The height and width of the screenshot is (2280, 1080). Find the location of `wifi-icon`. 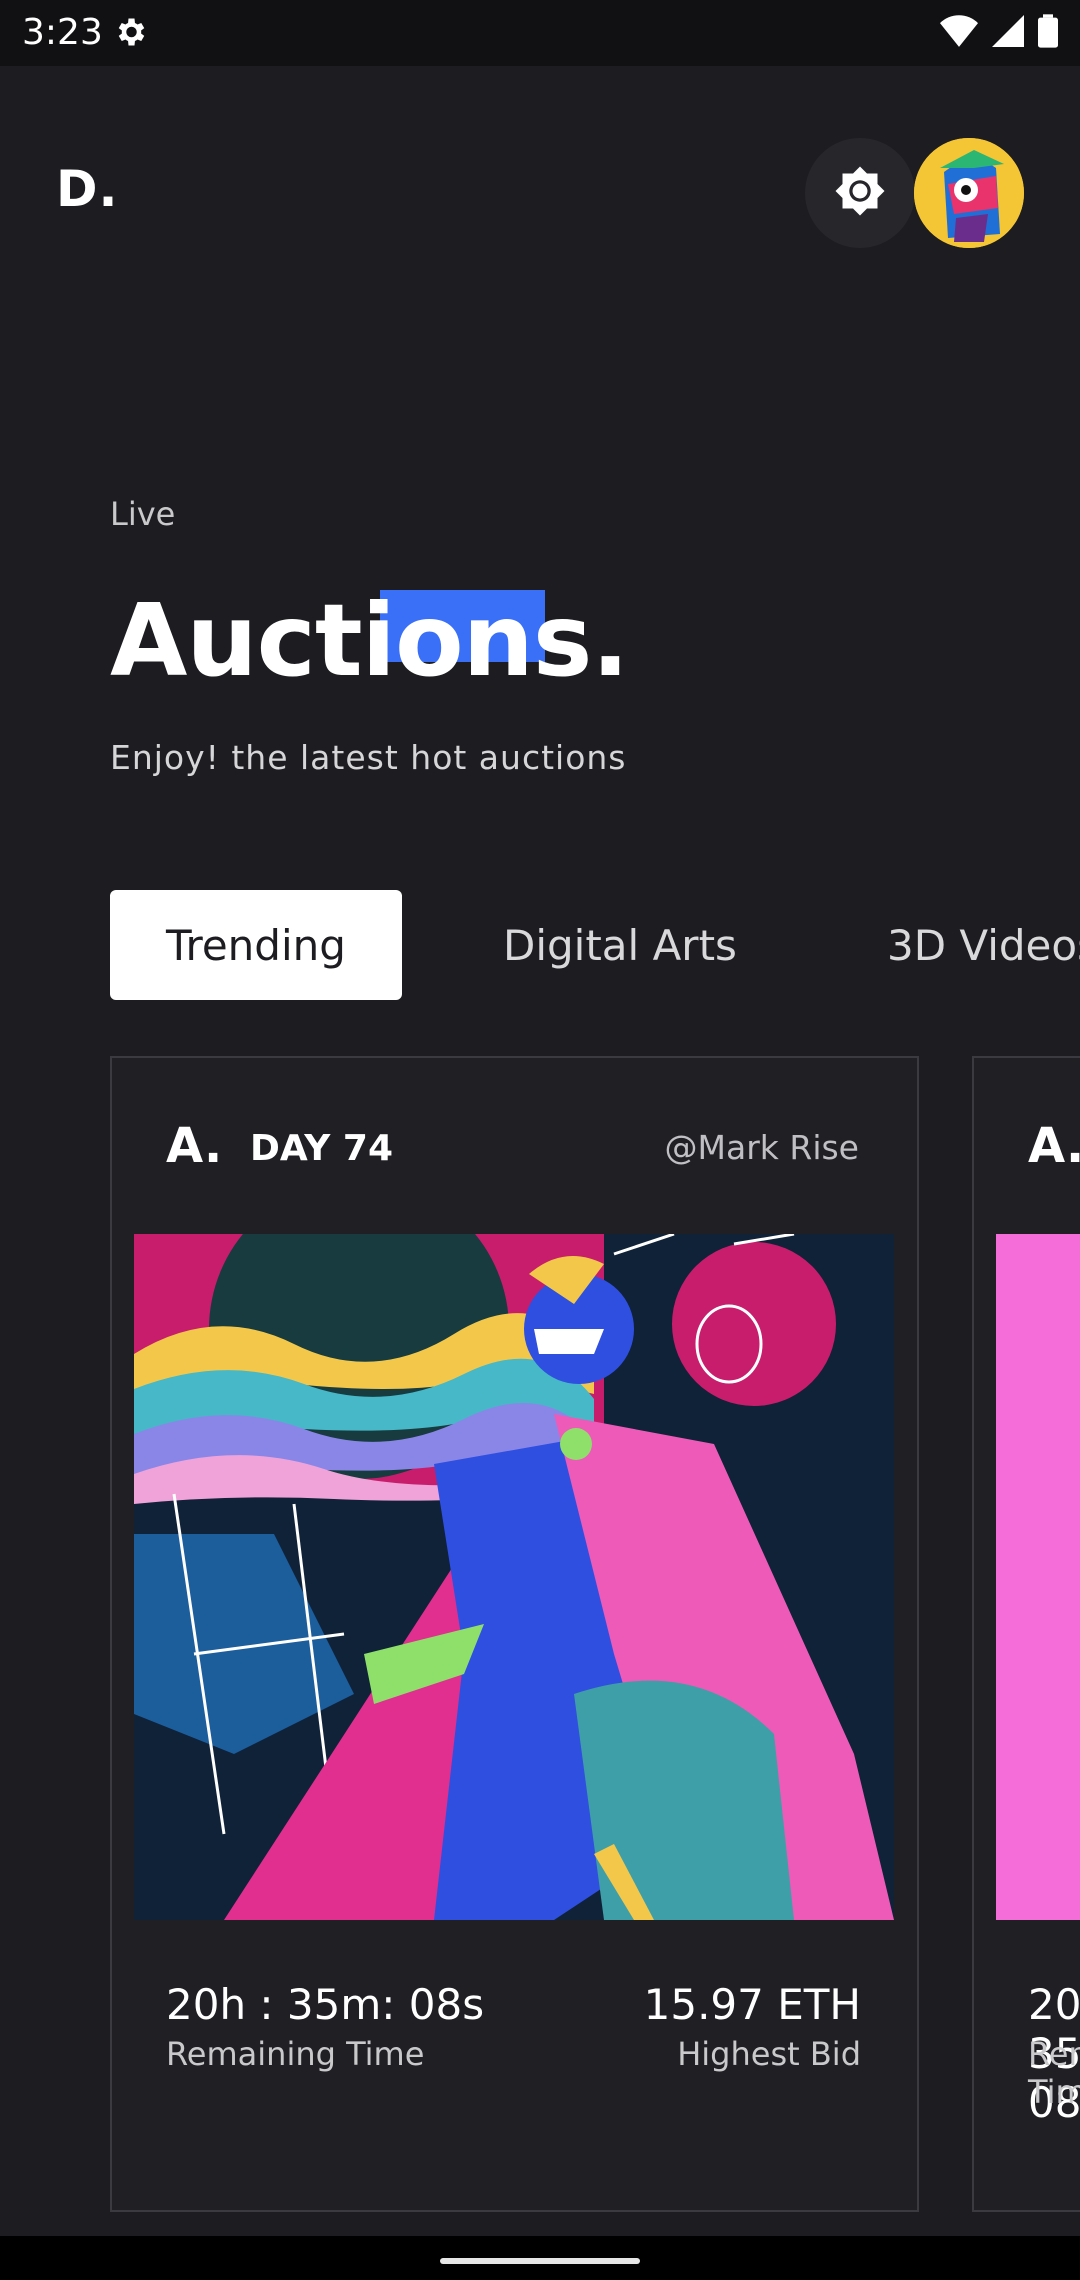

wifi-icon is located at coordinates (959, 33).